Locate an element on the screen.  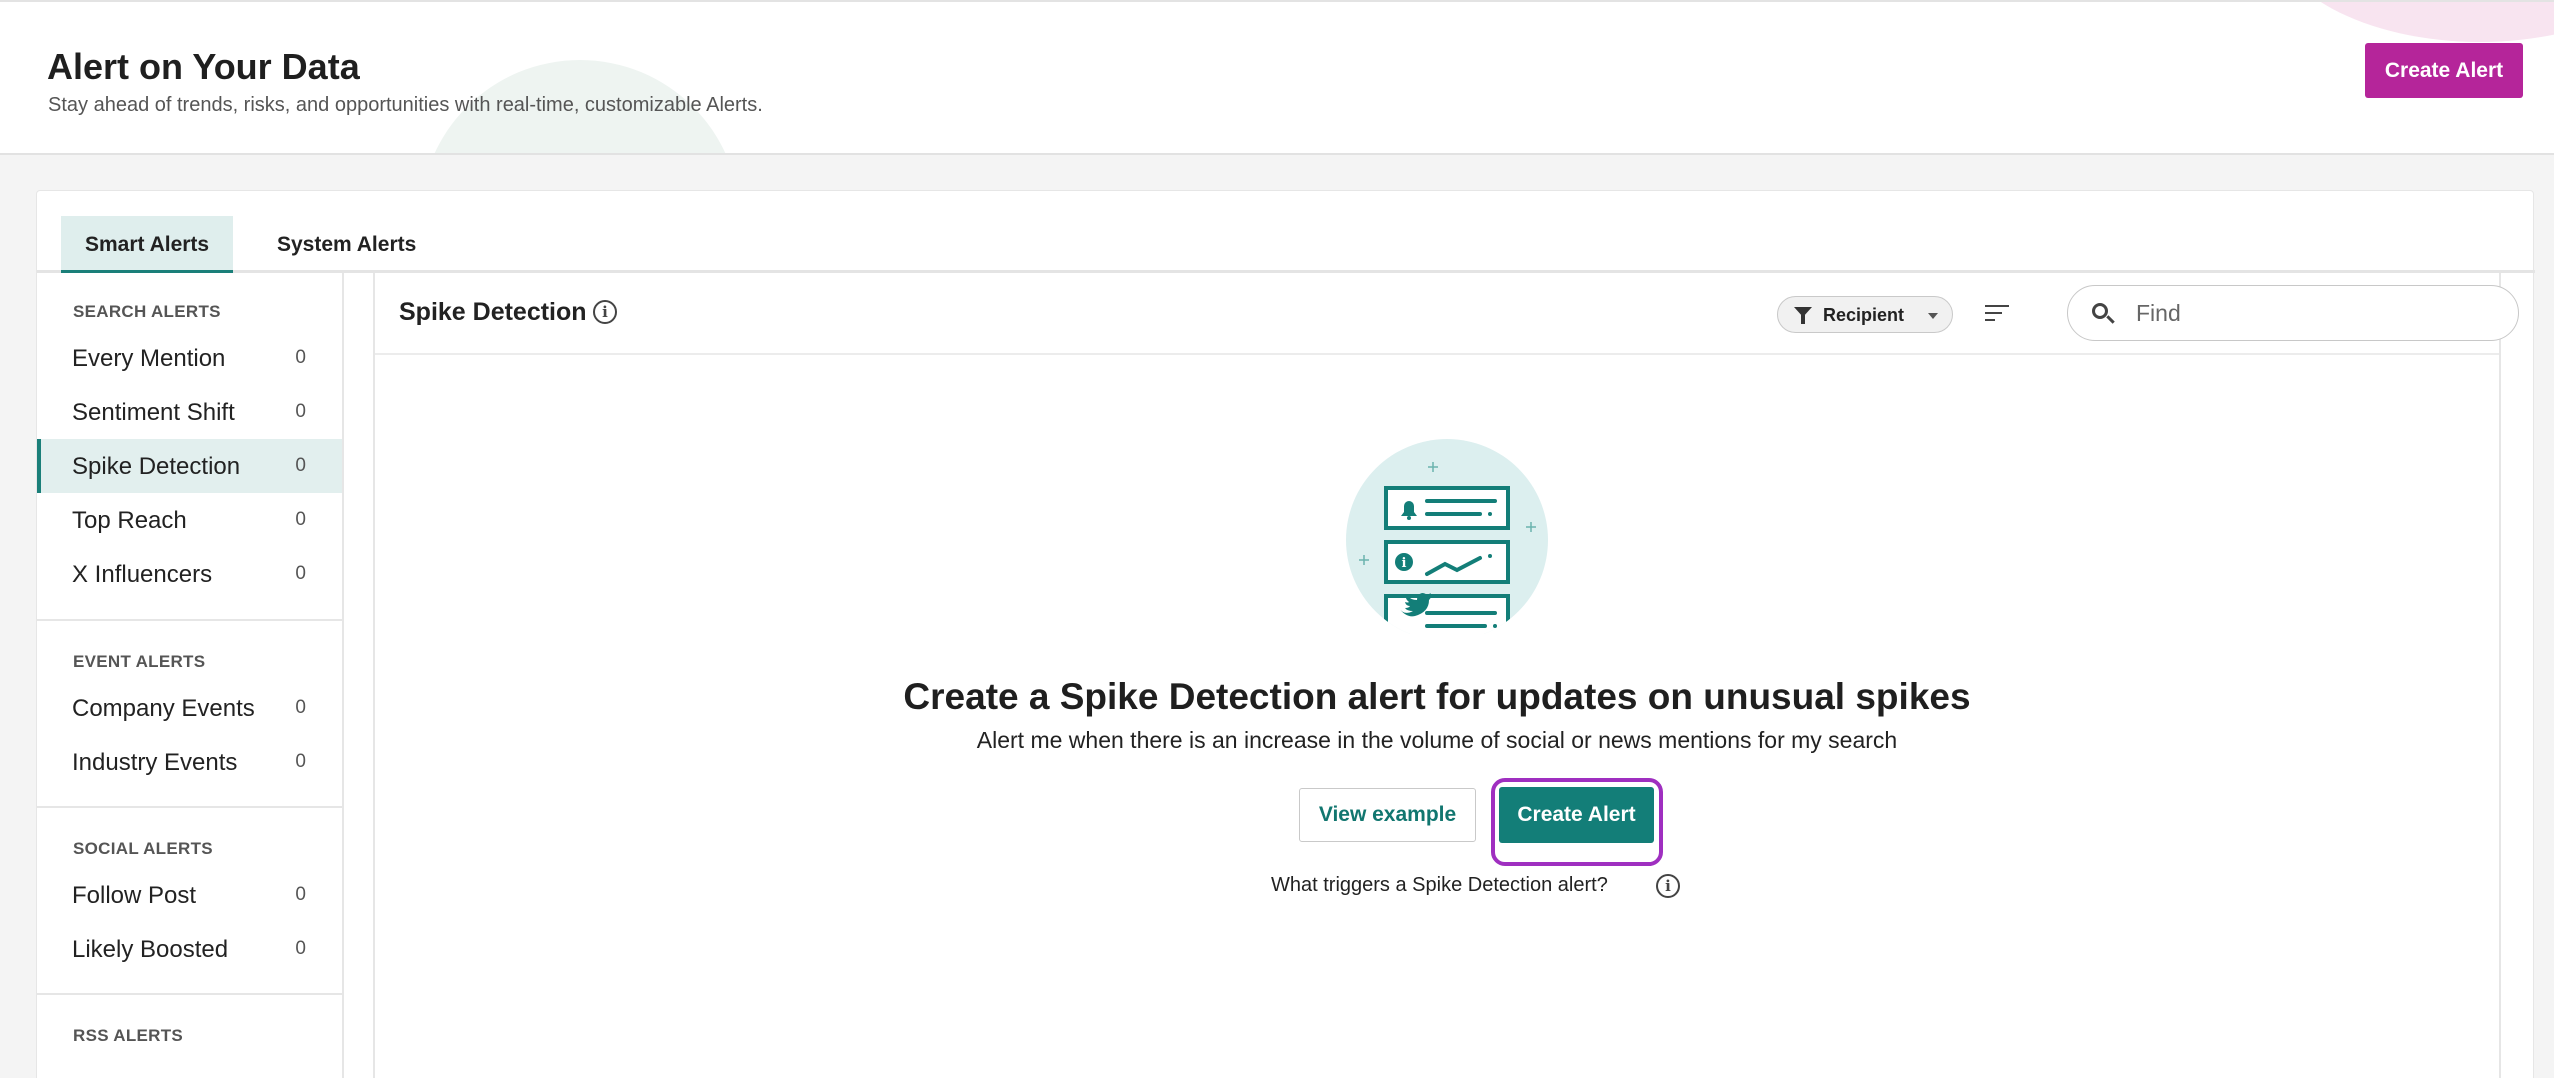
alert-tabs: Smart Alerts System Alerts is located at coordinates (1286, 232).